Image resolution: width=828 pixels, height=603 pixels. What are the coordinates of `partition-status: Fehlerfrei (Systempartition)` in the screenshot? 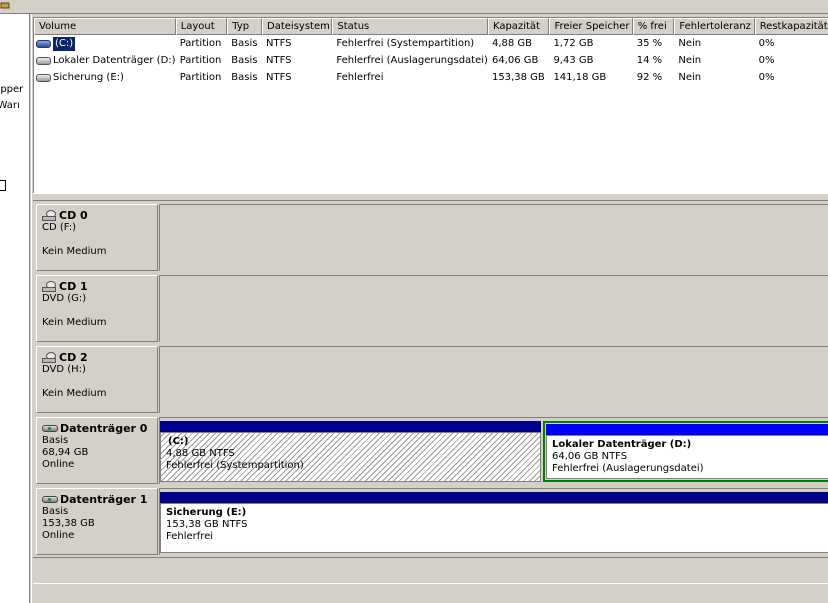 It's located at (235, 465).